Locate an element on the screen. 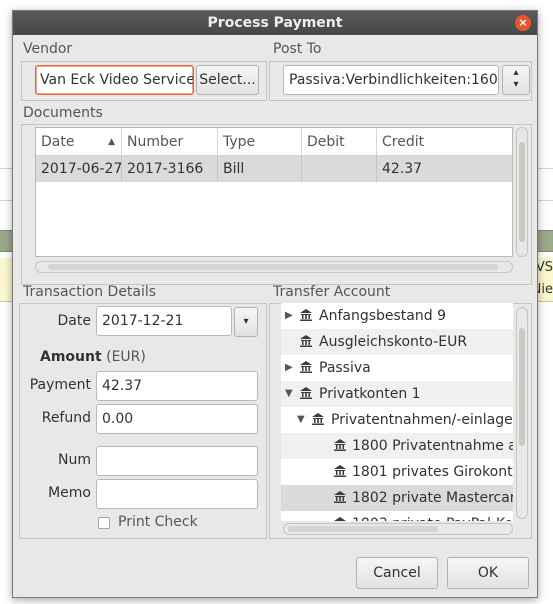 This screenshot has height=604, width=553. transaction-details-label: Transaction Details is located at coordinates (90, 292).